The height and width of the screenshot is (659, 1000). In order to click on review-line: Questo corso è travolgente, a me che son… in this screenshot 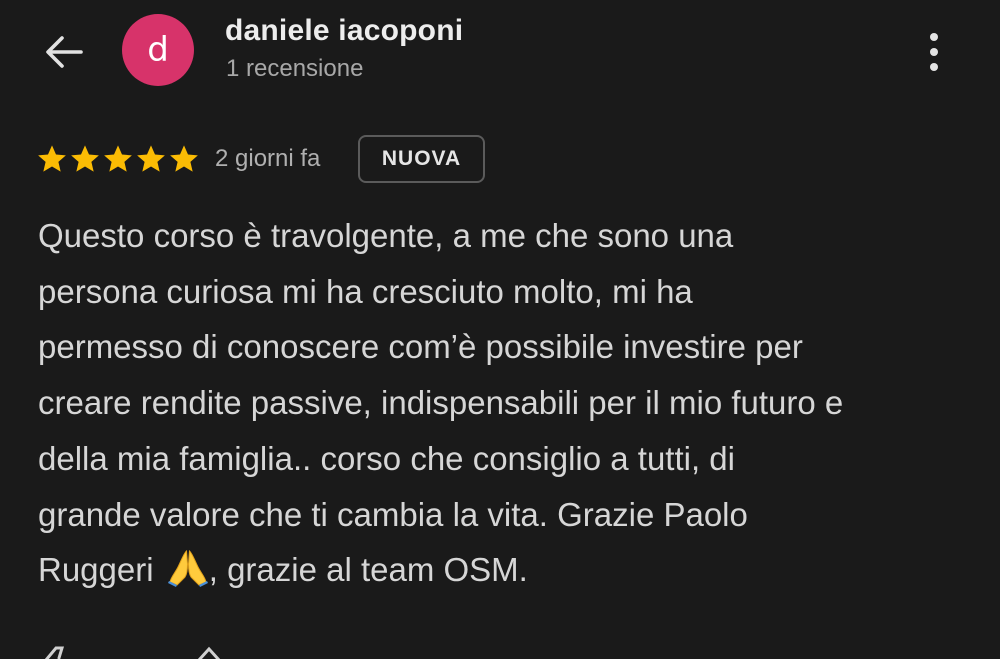, I will do `click(386, 235)`.